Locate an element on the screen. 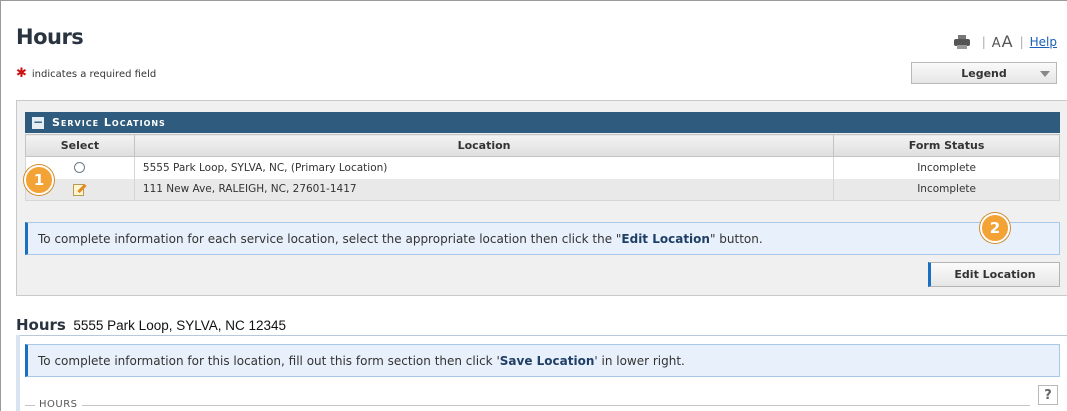 The width and height of the screenshot is (1067, 411). fieldset-divider is located at coordinates (527, 405).